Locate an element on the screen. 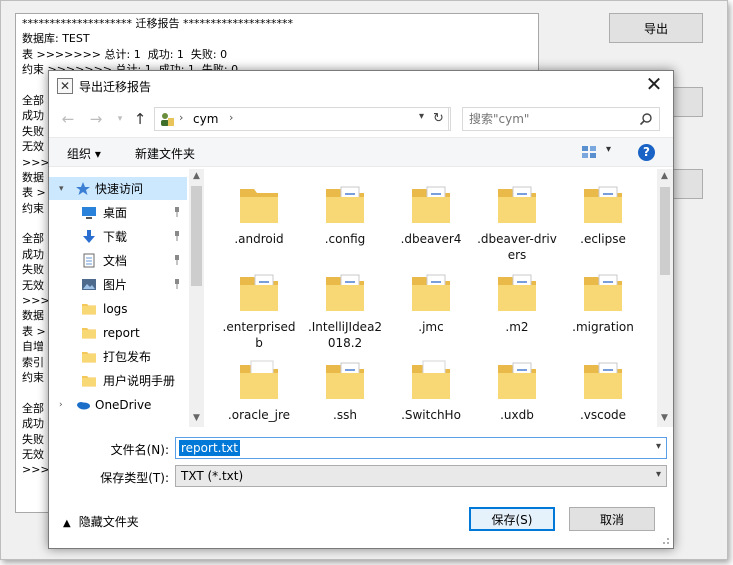 The width and height of the screenshot is (733, 565). search-icon is located at coordinates (646, 119).